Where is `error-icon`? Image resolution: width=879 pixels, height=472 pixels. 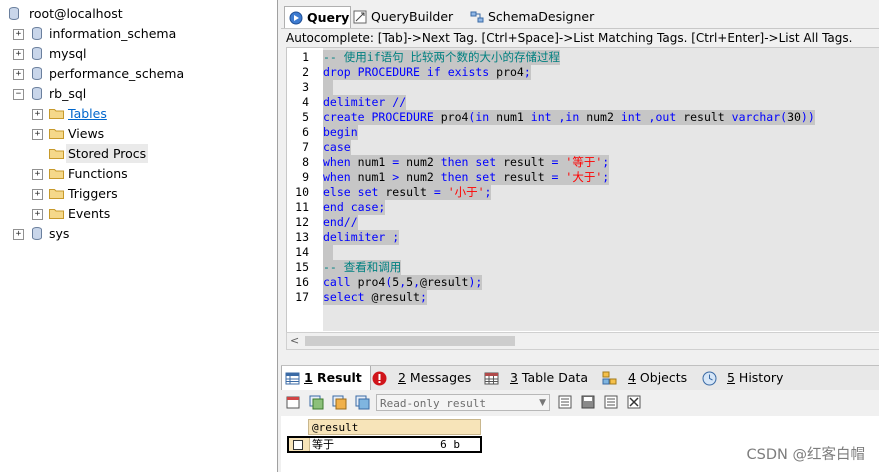
error-icon is located at coordinates (379, 378).